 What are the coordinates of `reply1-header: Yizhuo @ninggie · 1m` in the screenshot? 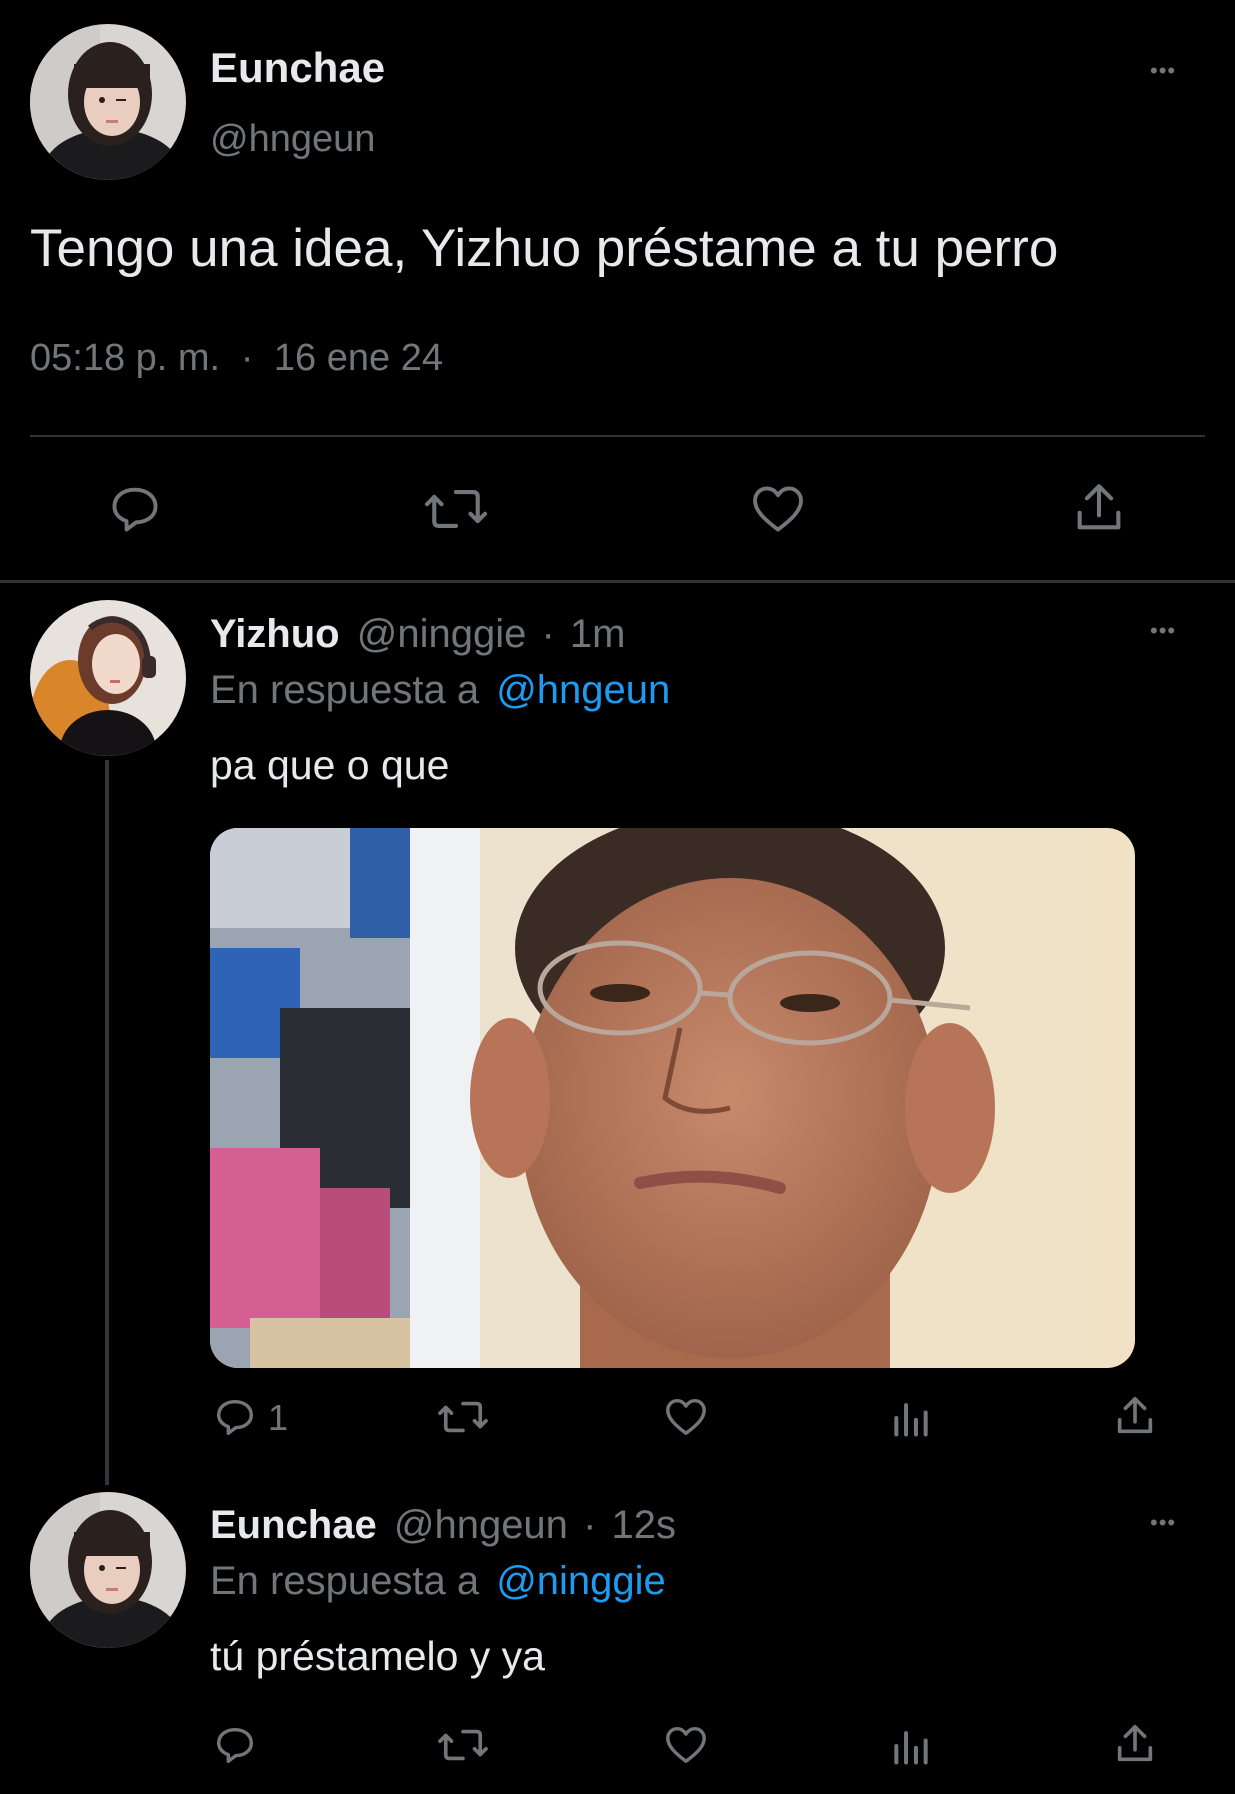 It's located at (418, 634).